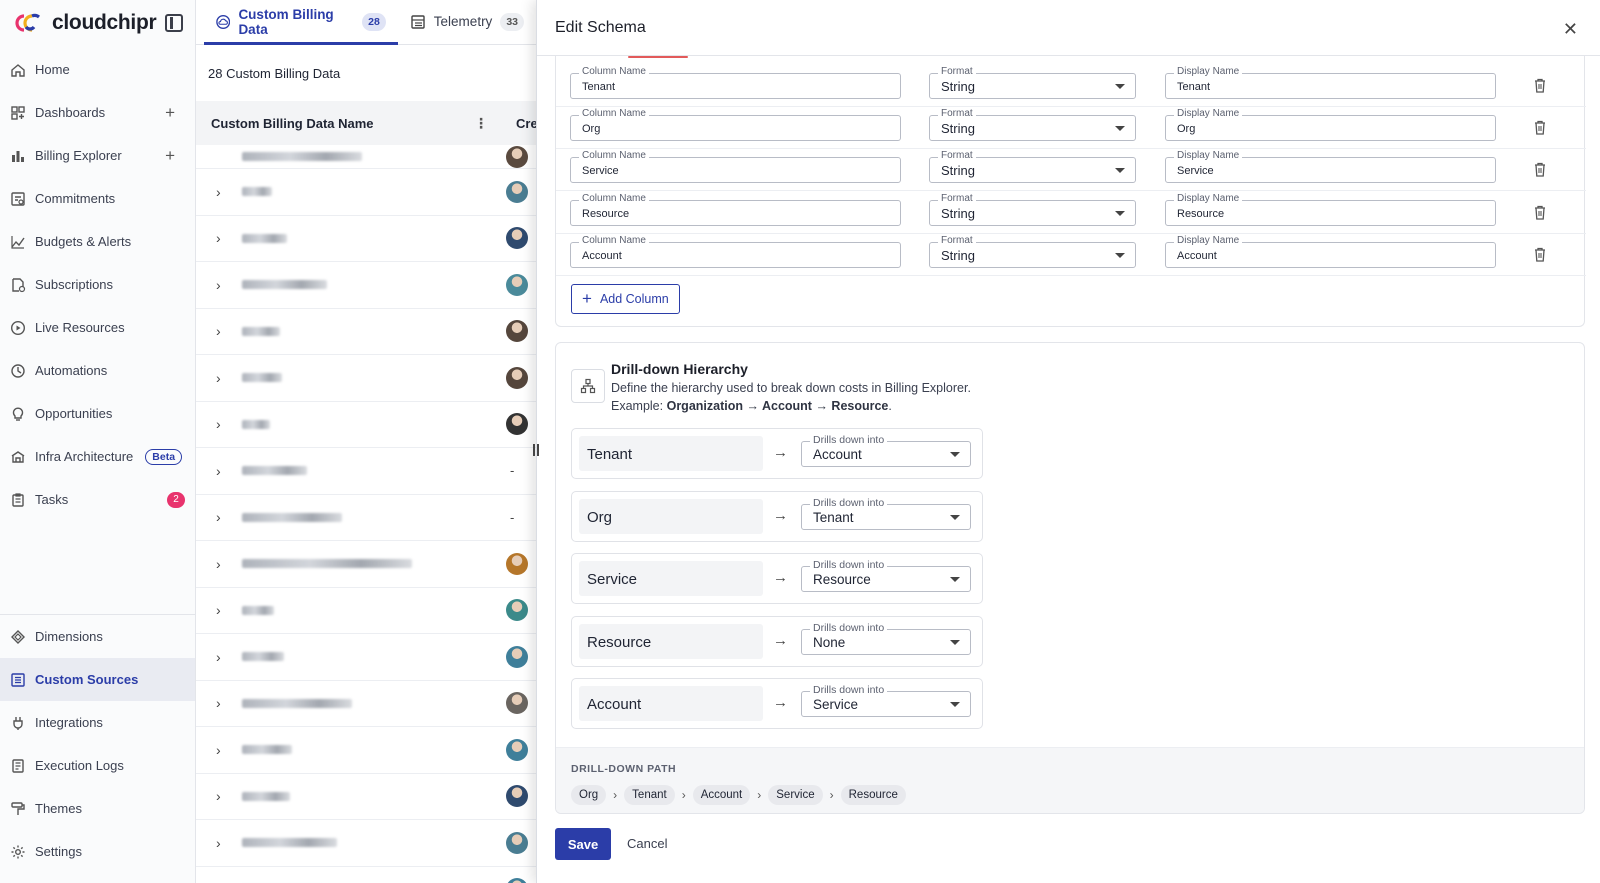 This screenshot has width=1600, height=883. Describe the element at coordinates (97, 722) in the screenshot. I see `sidebar-item-integrations: Integrations` at that location.